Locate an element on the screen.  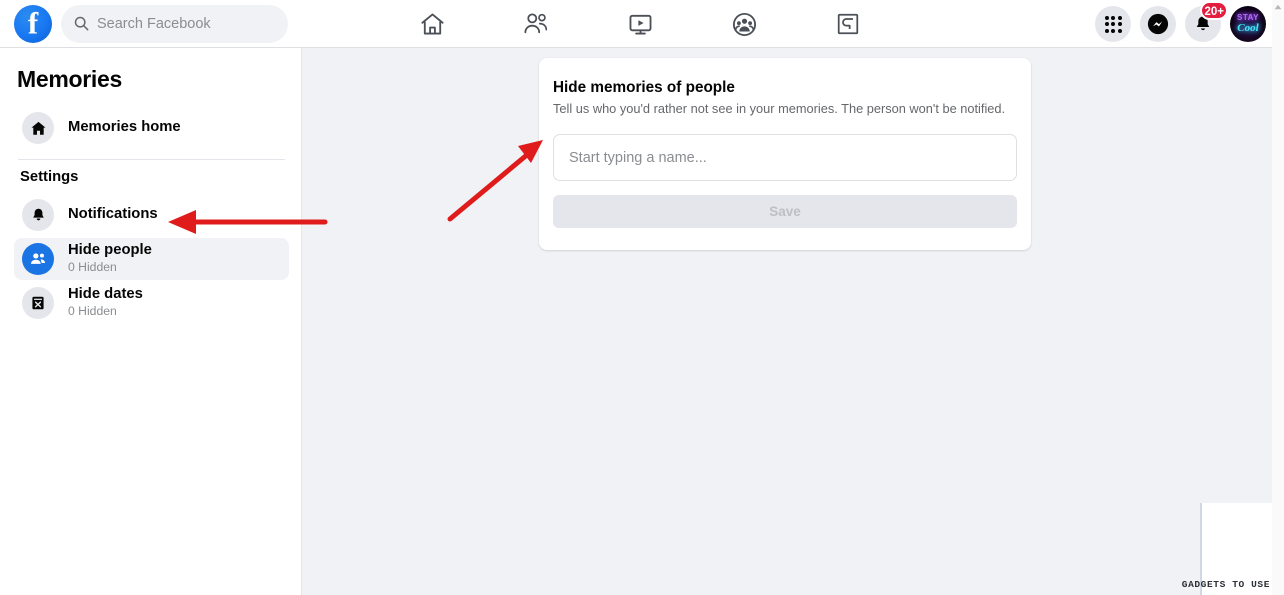
menu-grid-button is located at coordinates (1113, 24).